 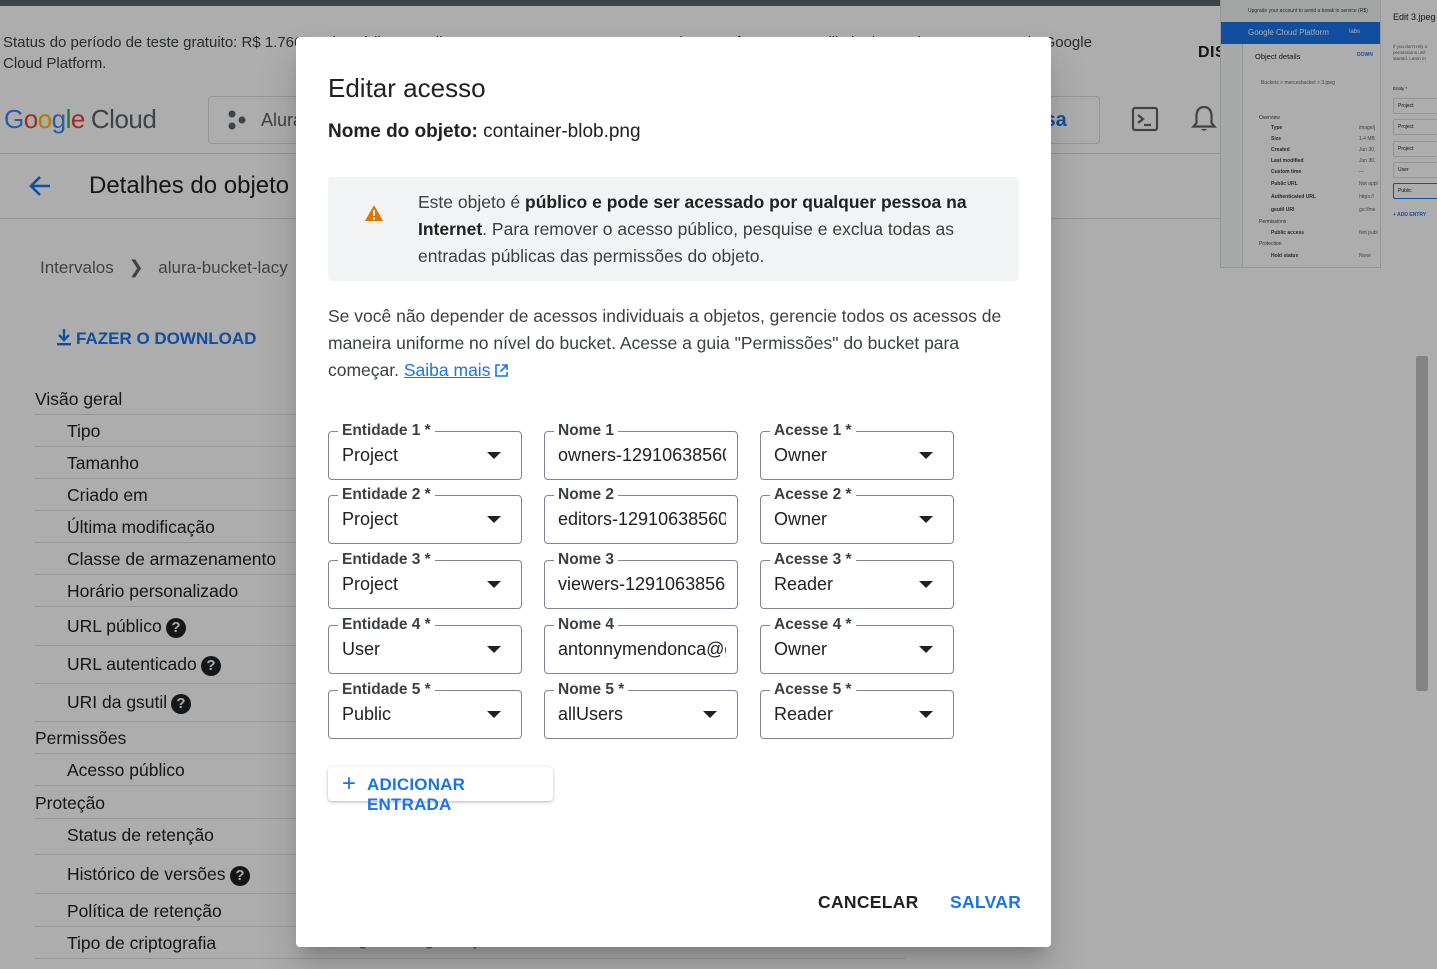 I want to click on field-label: Acesse 3 *, so click(x=813, y=560).